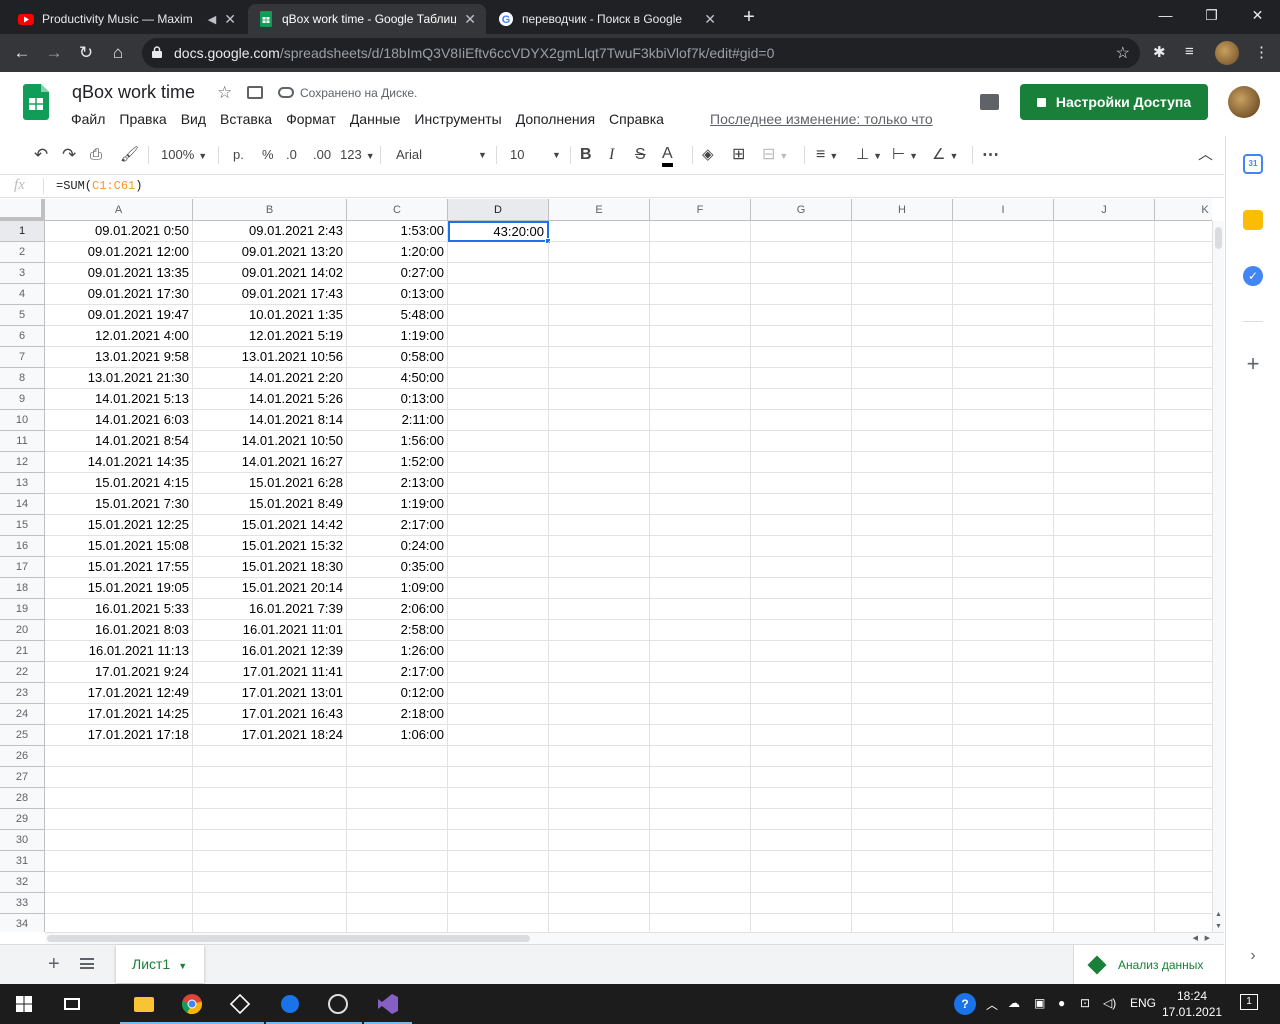  I want to click on cell-C12: 1:52:00, so click(397, 462).